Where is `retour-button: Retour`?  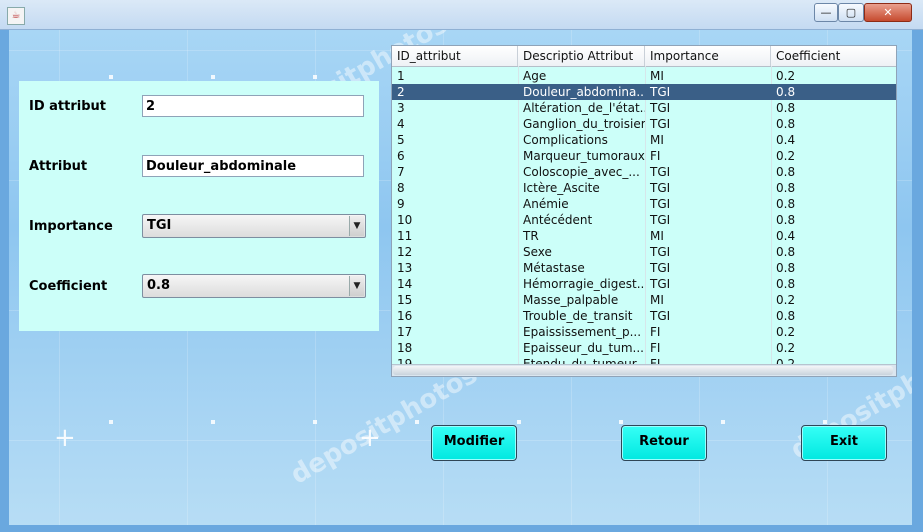 retour-button: Retour is located at coordinates (664, 443).